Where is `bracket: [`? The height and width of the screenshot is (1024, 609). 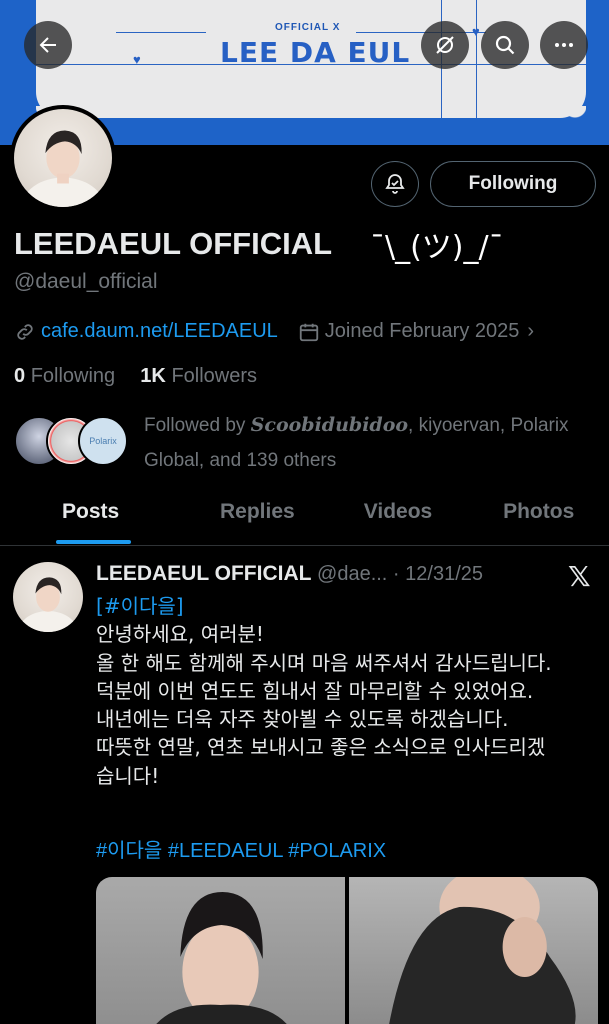 bracket: [ is located at coordinates (100, 606).